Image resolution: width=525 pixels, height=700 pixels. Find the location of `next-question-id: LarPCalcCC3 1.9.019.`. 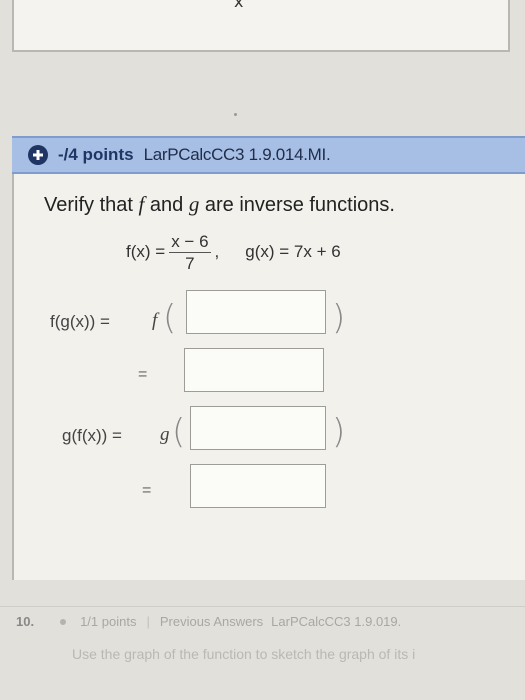

next-question-id: LarPCalcCC3 1.9.019. is located at coordinates (336, 621).